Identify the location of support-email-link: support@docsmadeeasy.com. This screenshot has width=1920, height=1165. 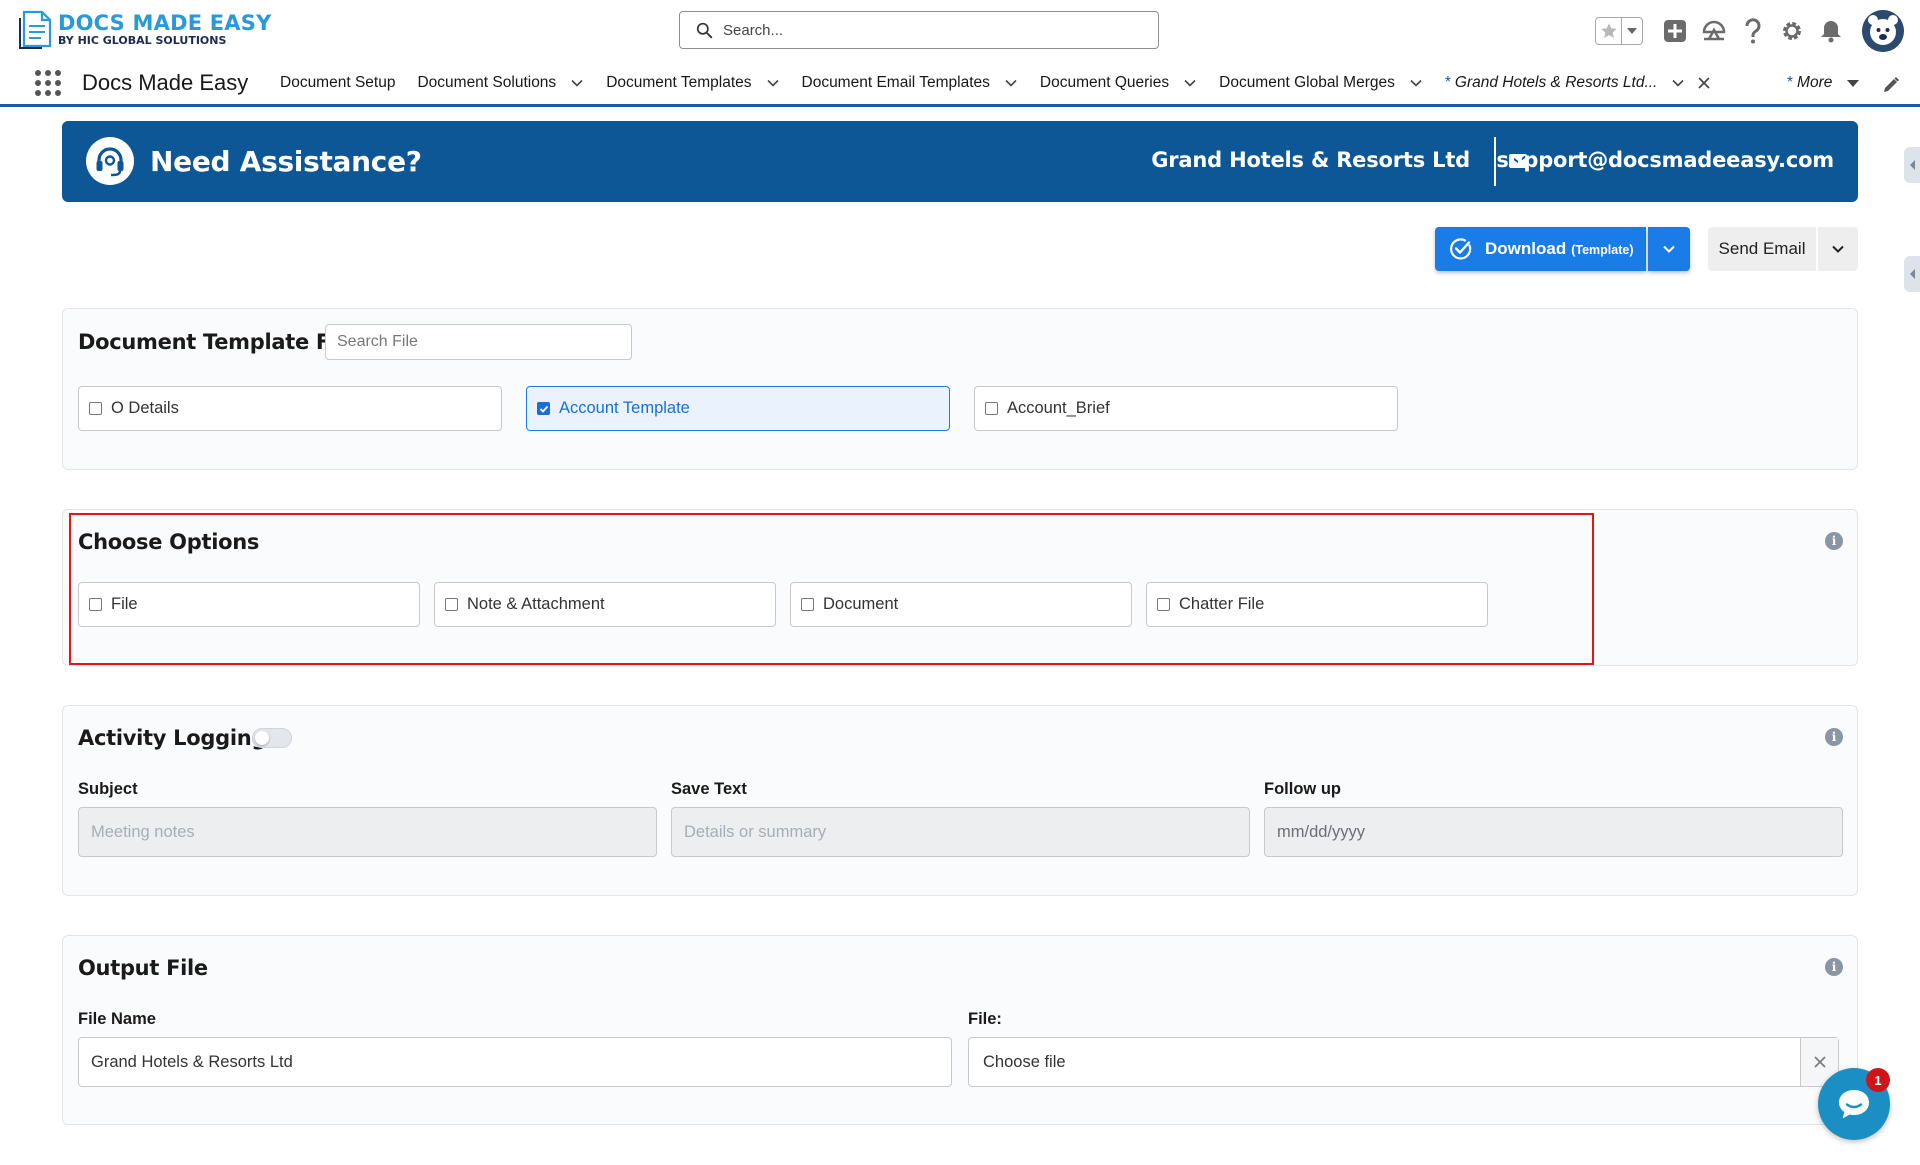
(1665, 160).